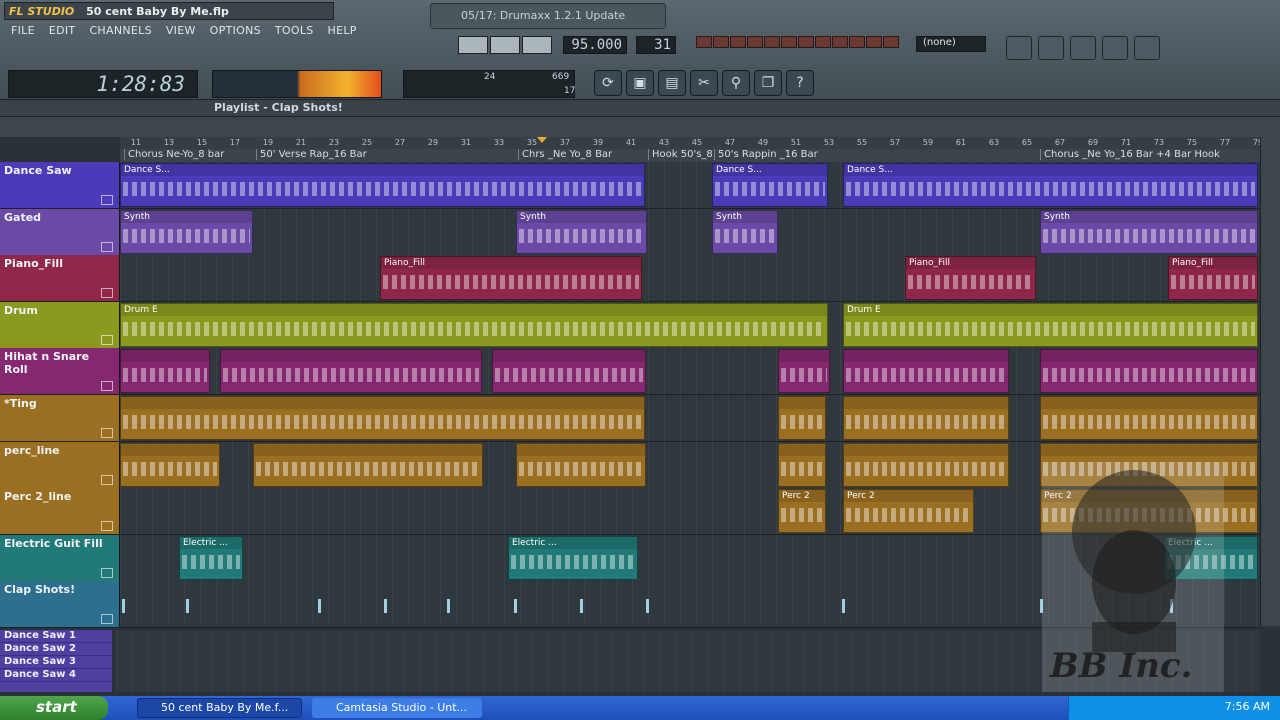 The width and height of the screenshot is (1280, 720). I want to click on track-name: Hihat n Snare Roll, so click(60, 371).